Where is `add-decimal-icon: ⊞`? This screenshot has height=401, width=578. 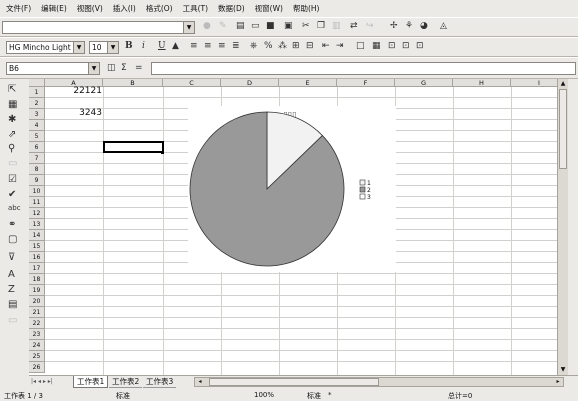
add-decimal-icon: ⊞ is located at coordinates (296, 46).